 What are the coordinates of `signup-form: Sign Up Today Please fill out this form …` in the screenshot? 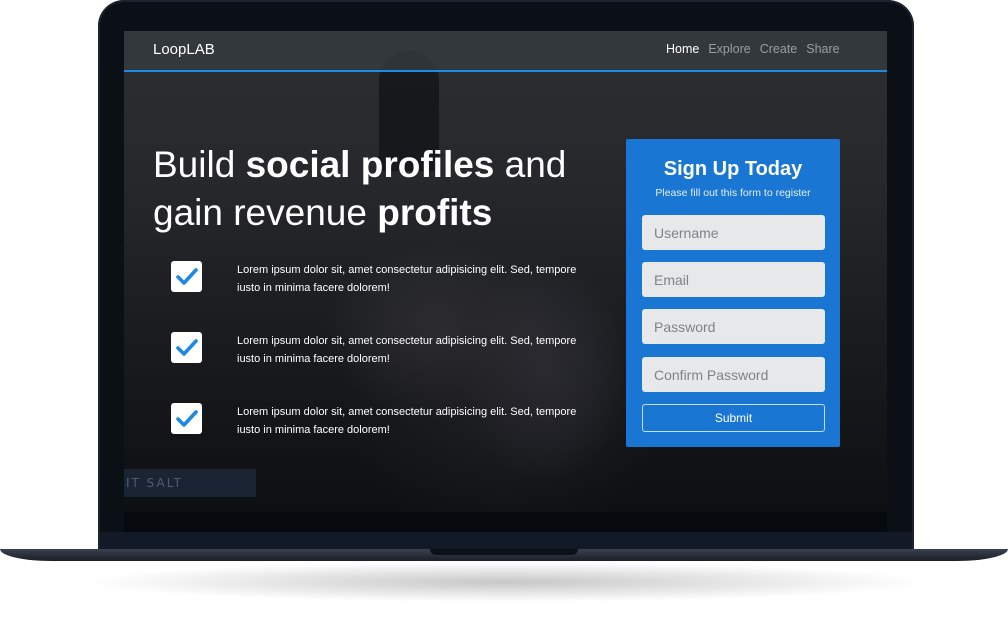 It's located at (733, 293).